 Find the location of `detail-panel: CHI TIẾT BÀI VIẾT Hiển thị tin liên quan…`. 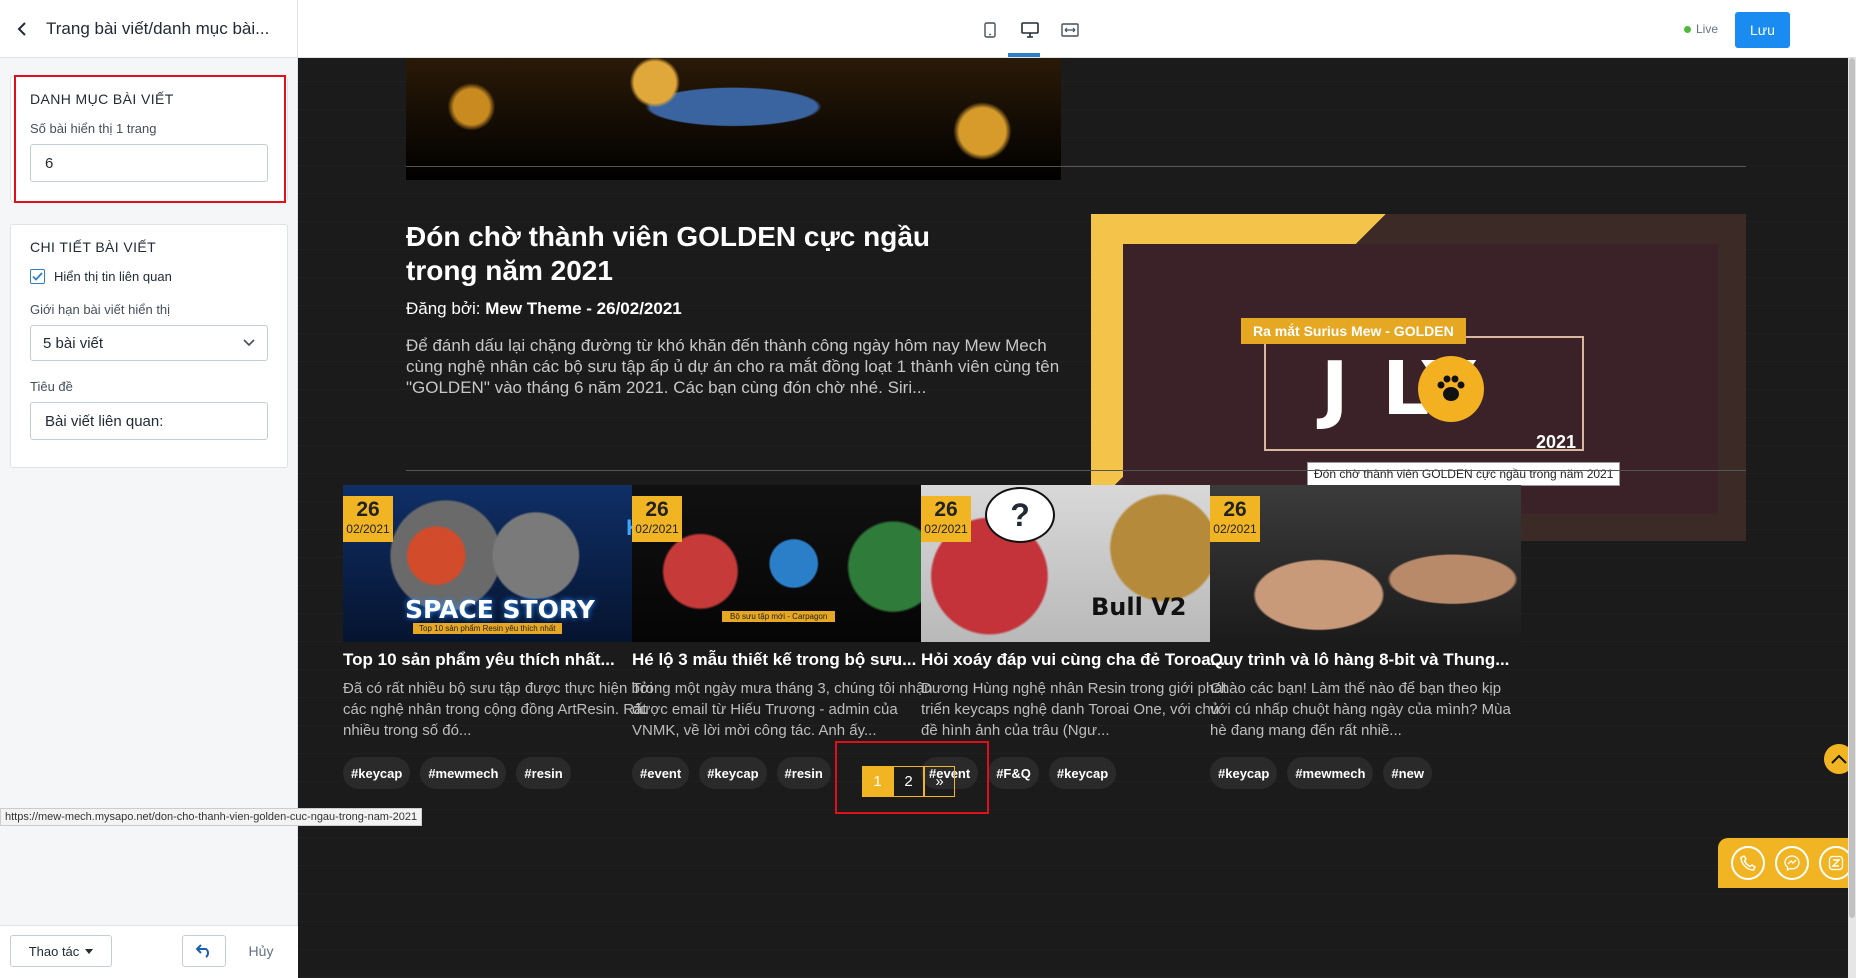

detail-panel: CHI TIẾT BÀI VIẾT Hiển thị tin liên quan… is located at coordinates (149, 346).